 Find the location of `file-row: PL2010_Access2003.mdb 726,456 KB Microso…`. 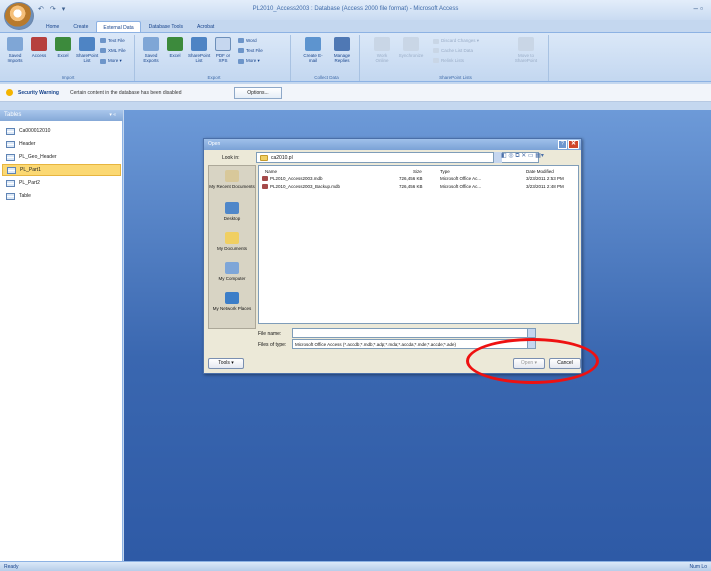

file-row: PL2010_Access2003.mdb 726,456 KB Microso… is located at coordinates (418, 179).